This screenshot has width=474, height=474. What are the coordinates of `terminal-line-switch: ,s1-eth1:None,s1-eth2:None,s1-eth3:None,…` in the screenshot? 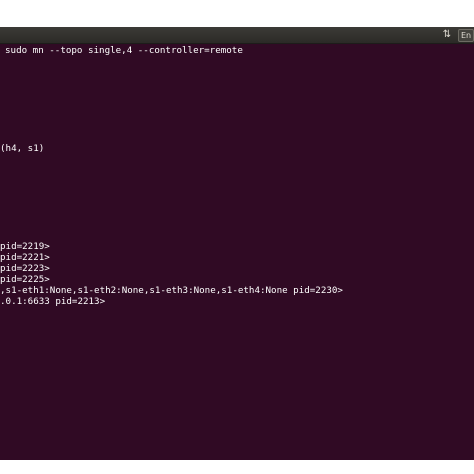 It's located at (171, 290).